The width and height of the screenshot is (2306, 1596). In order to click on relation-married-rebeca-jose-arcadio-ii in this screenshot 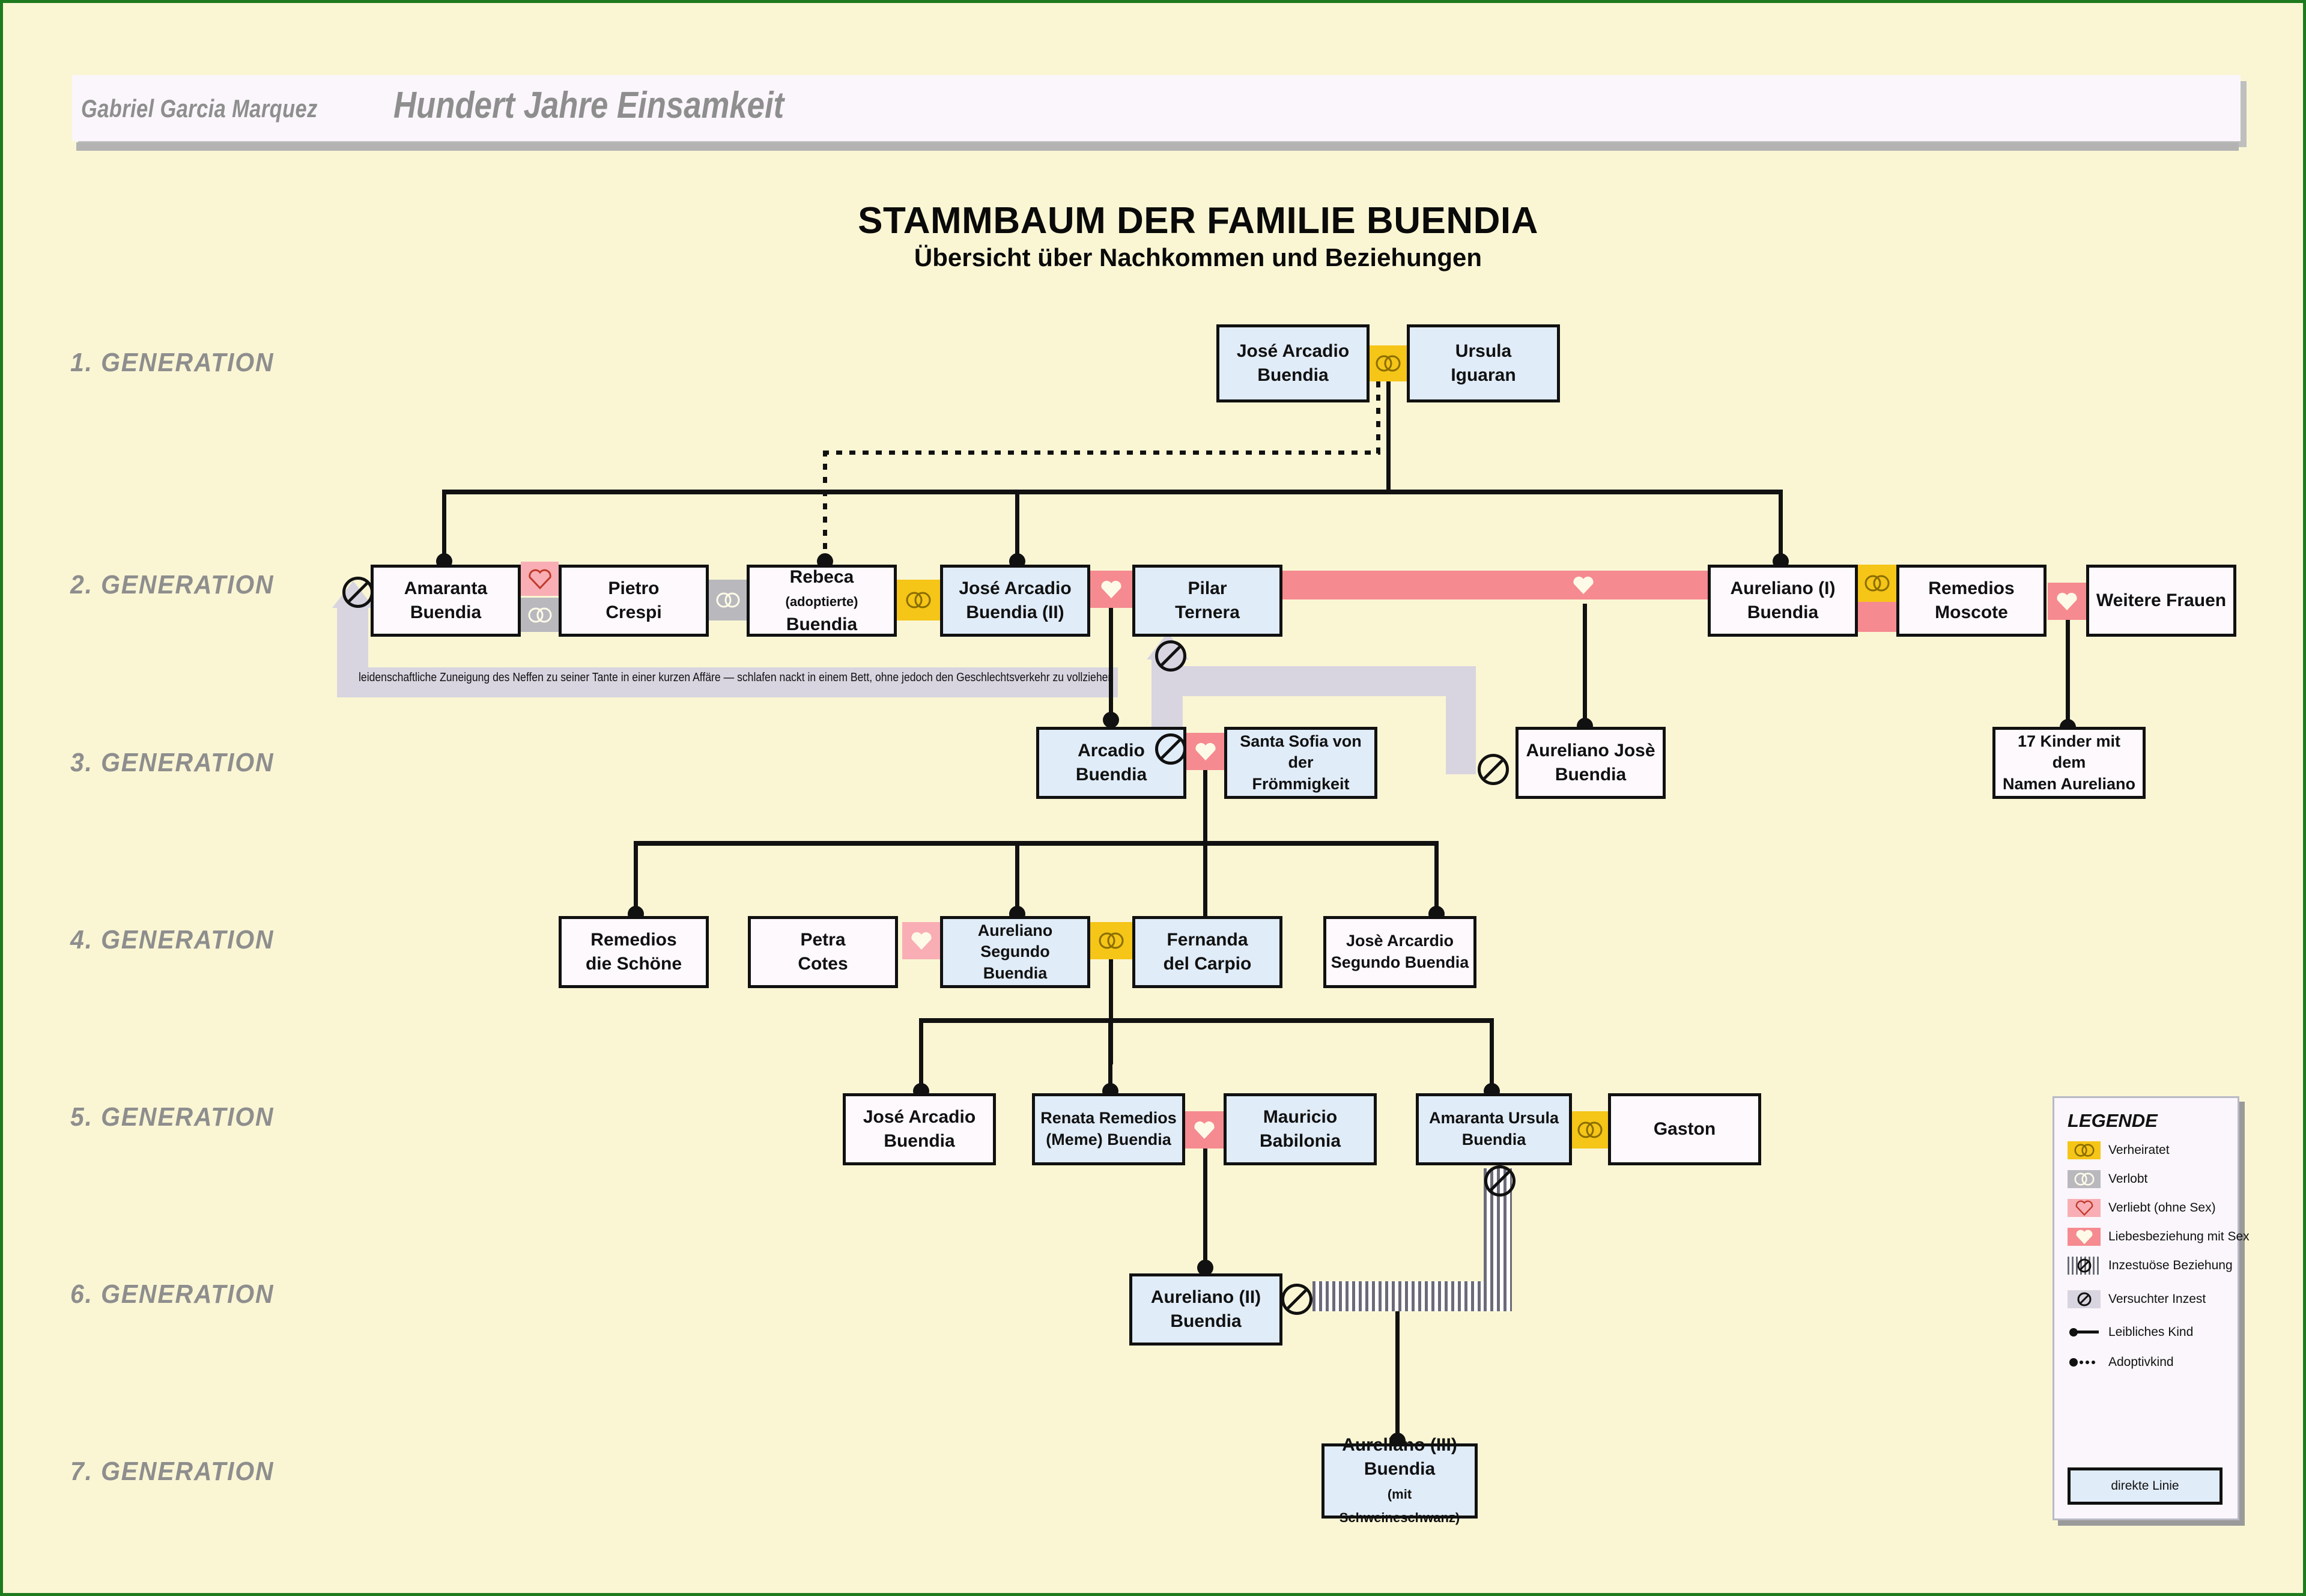, I will do `click(918, 600)`.